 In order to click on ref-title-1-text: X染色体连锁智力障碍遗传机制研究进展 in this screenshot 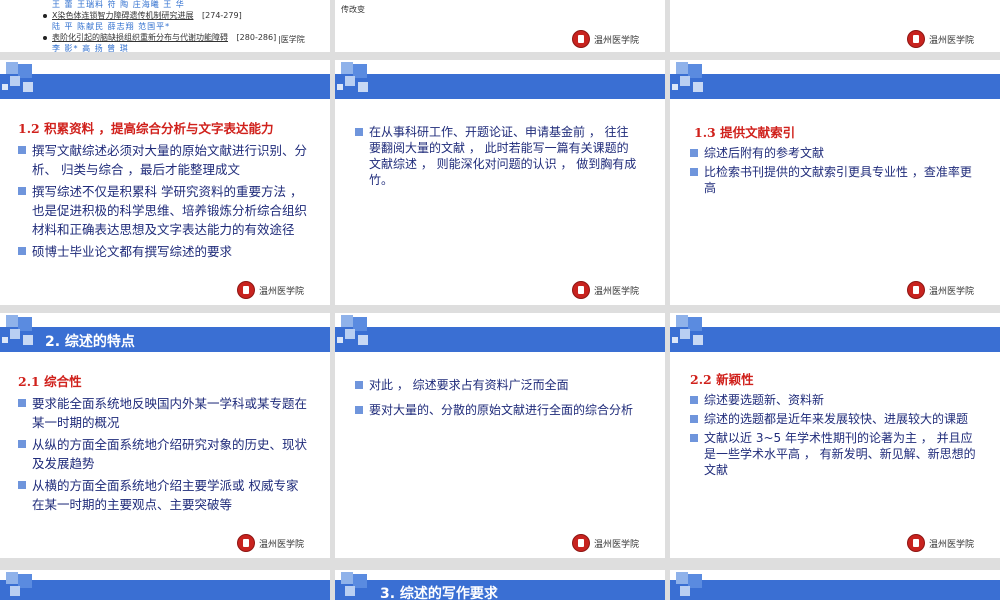, I will do `click(123, 15)`.